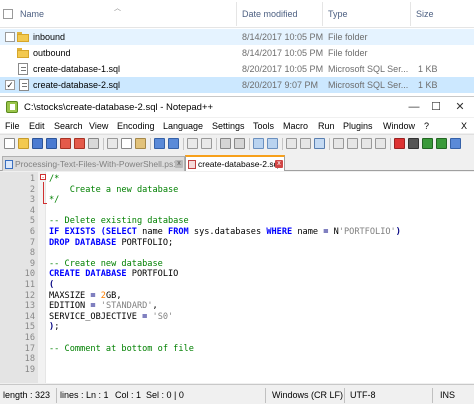 The width and height of the screenshot is (474, 404). I want to click on menu-language: Language, so click(183, 126).